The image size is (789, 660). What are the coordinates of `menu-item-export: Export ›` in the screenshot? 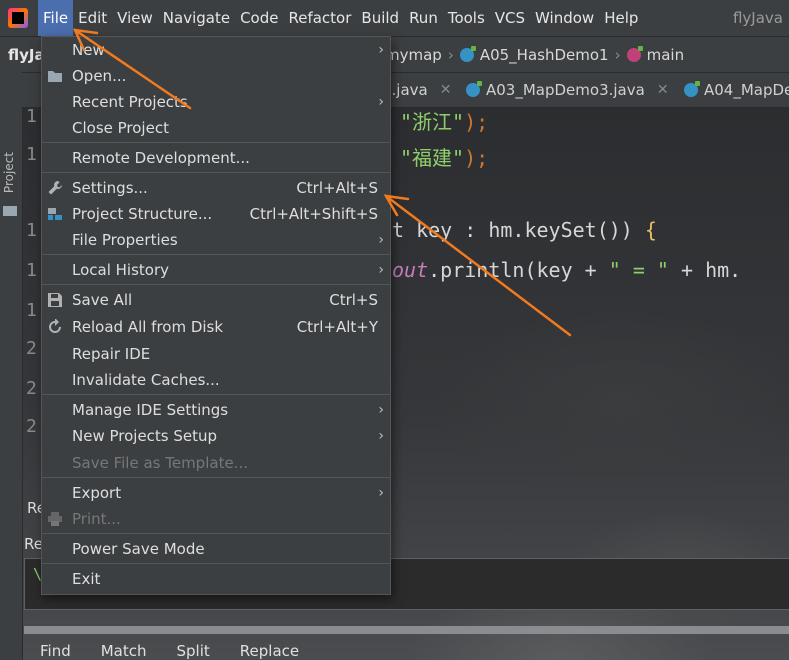 It's located at (216, 493).